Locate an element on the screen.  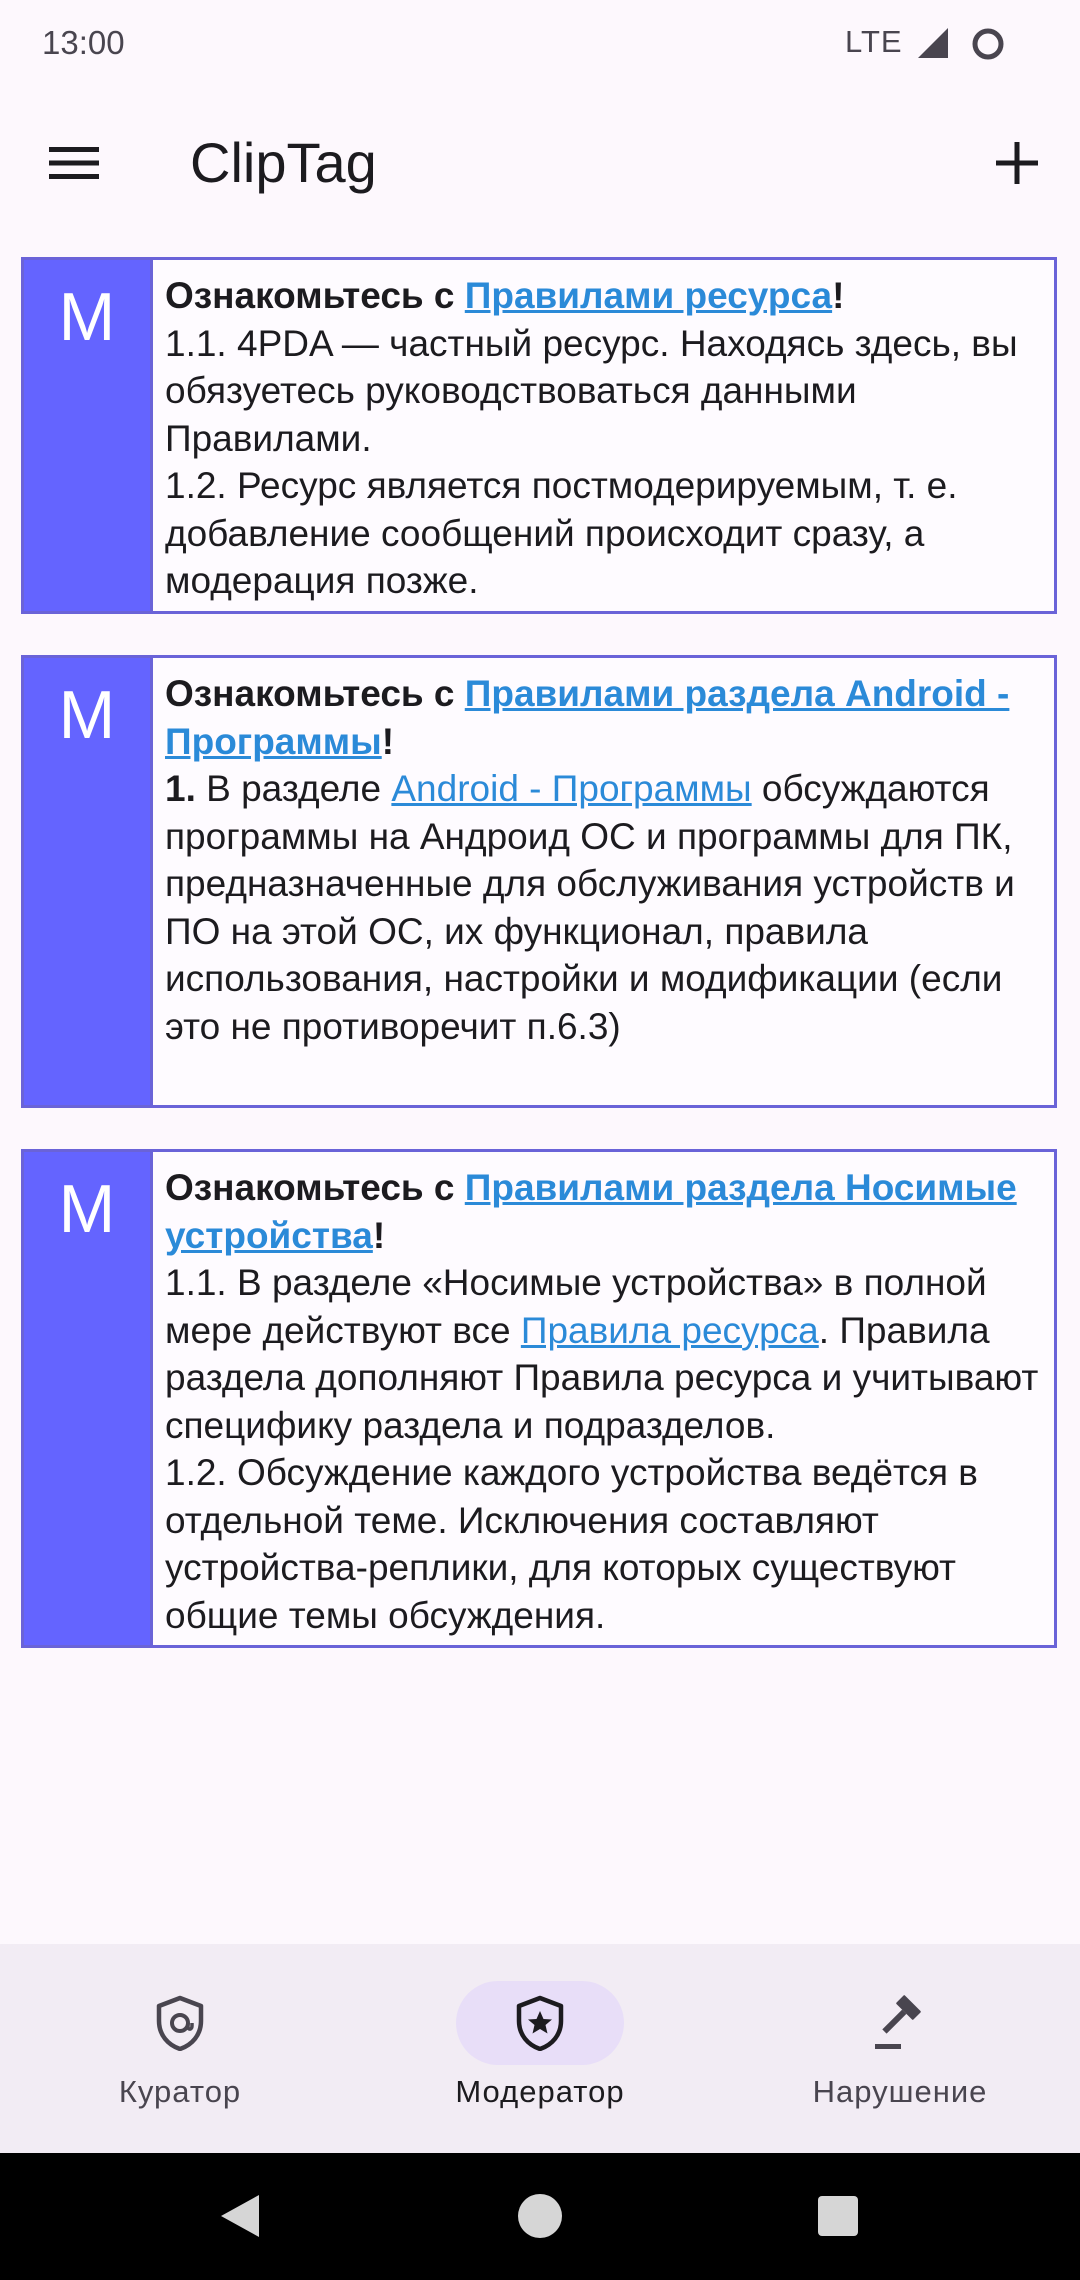
nav-item-violation: Нарушение is located at coordinates (900, 2048).